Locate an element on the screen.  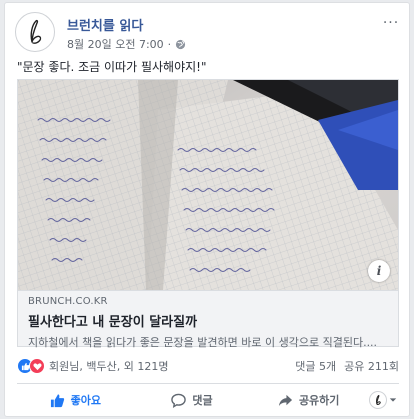
comment-button: 댓글 is located at coordinates (192, 400).